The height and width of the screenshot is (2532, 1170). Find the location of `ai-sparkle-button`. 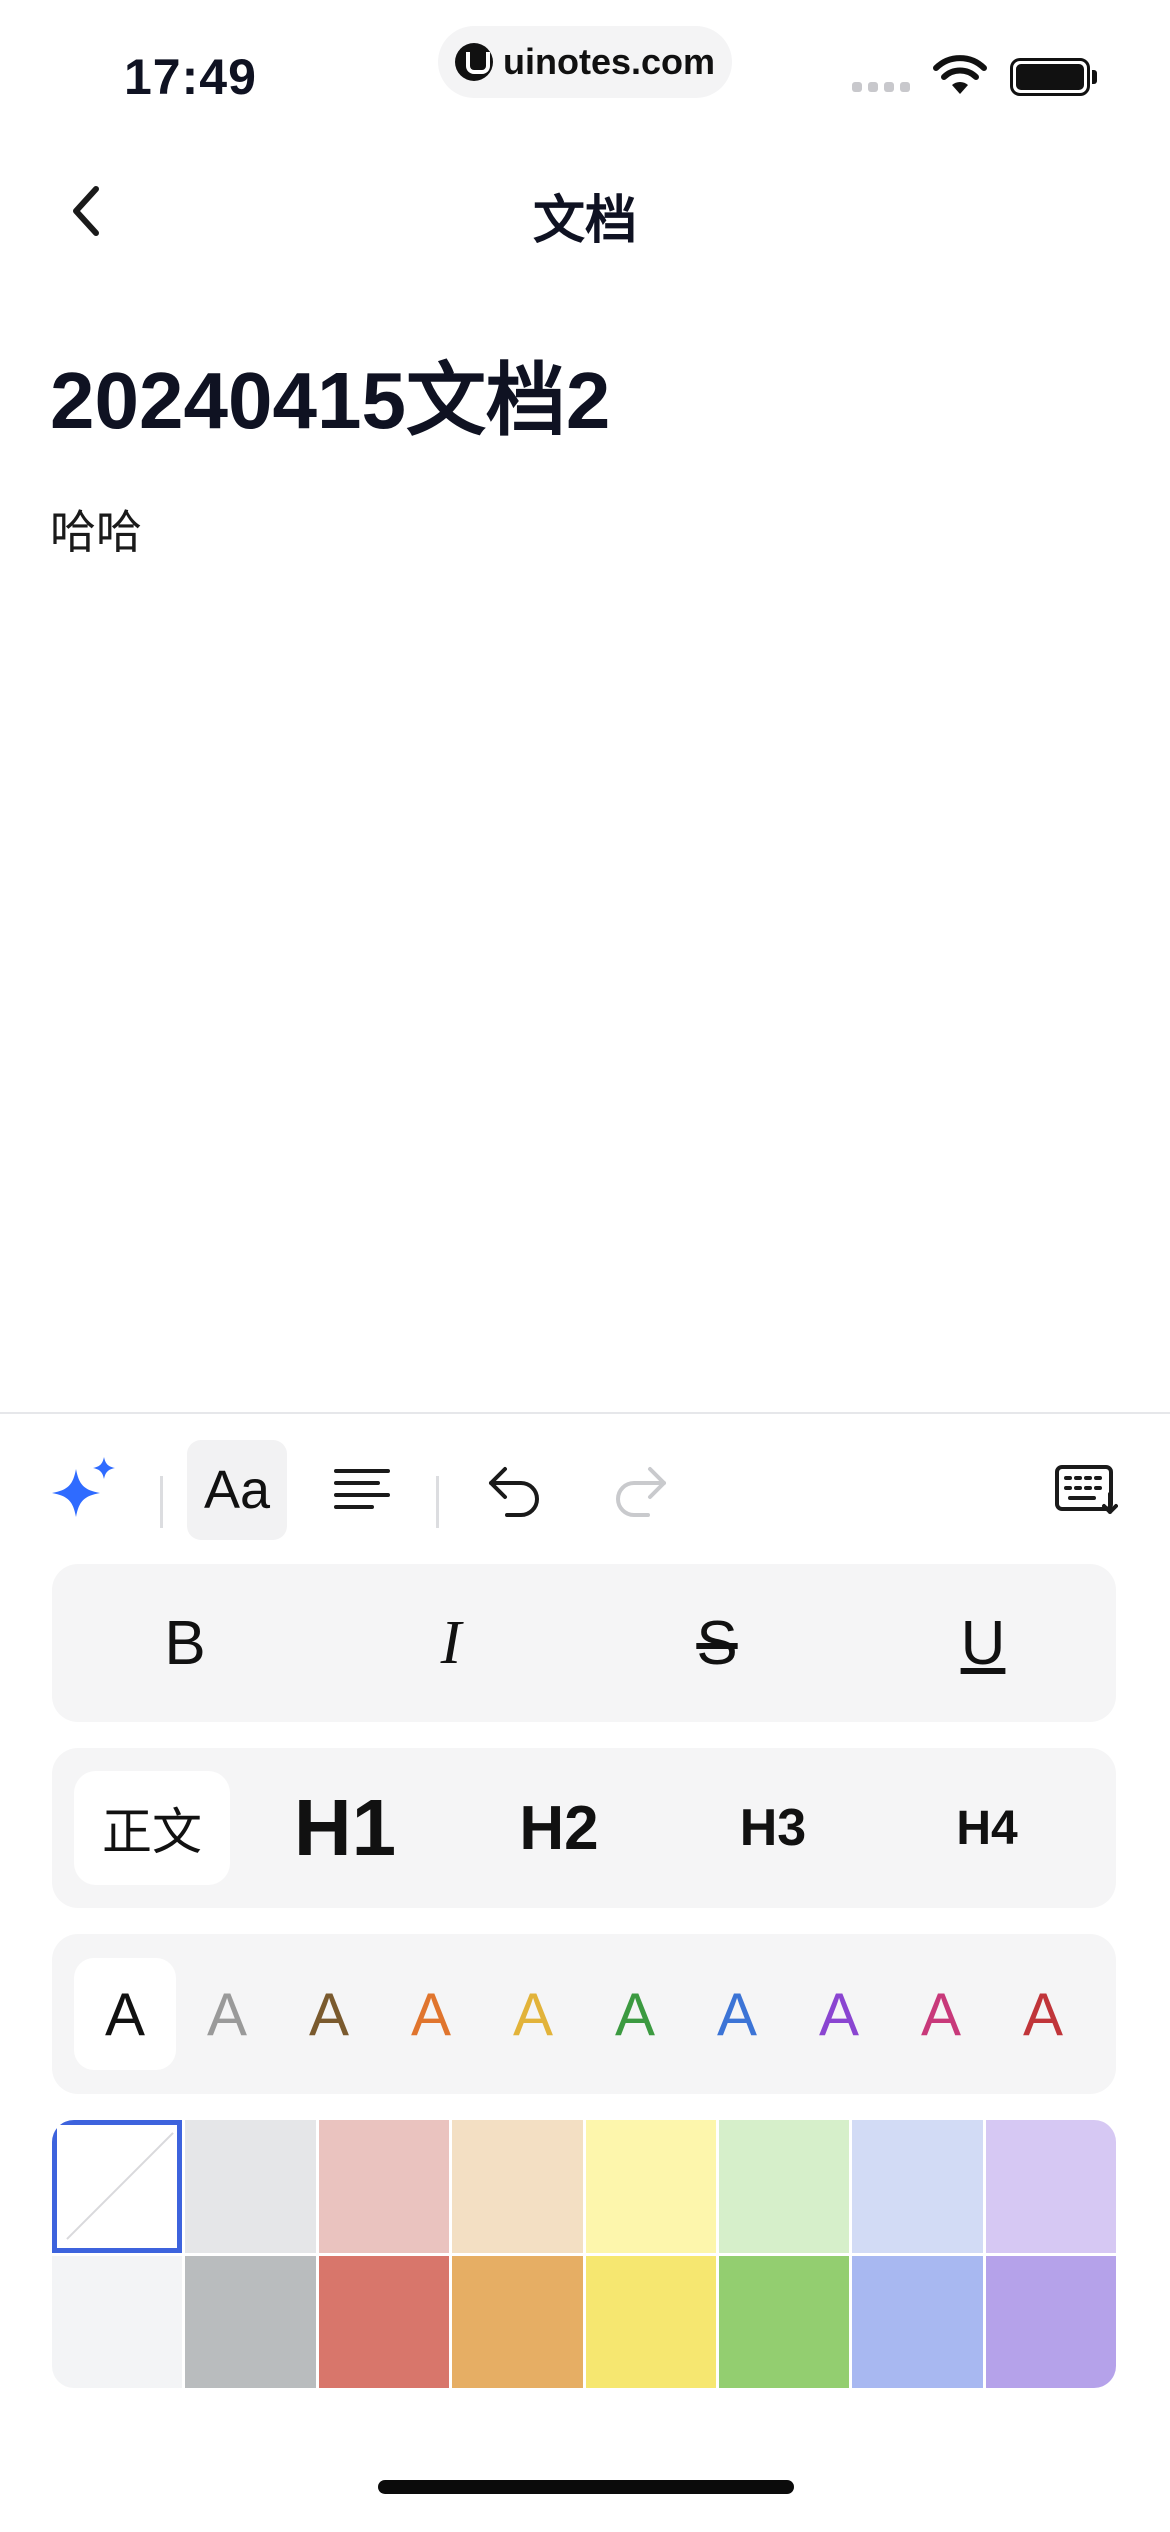

ai-sparkle-button is located at coordinates (84, 1490).